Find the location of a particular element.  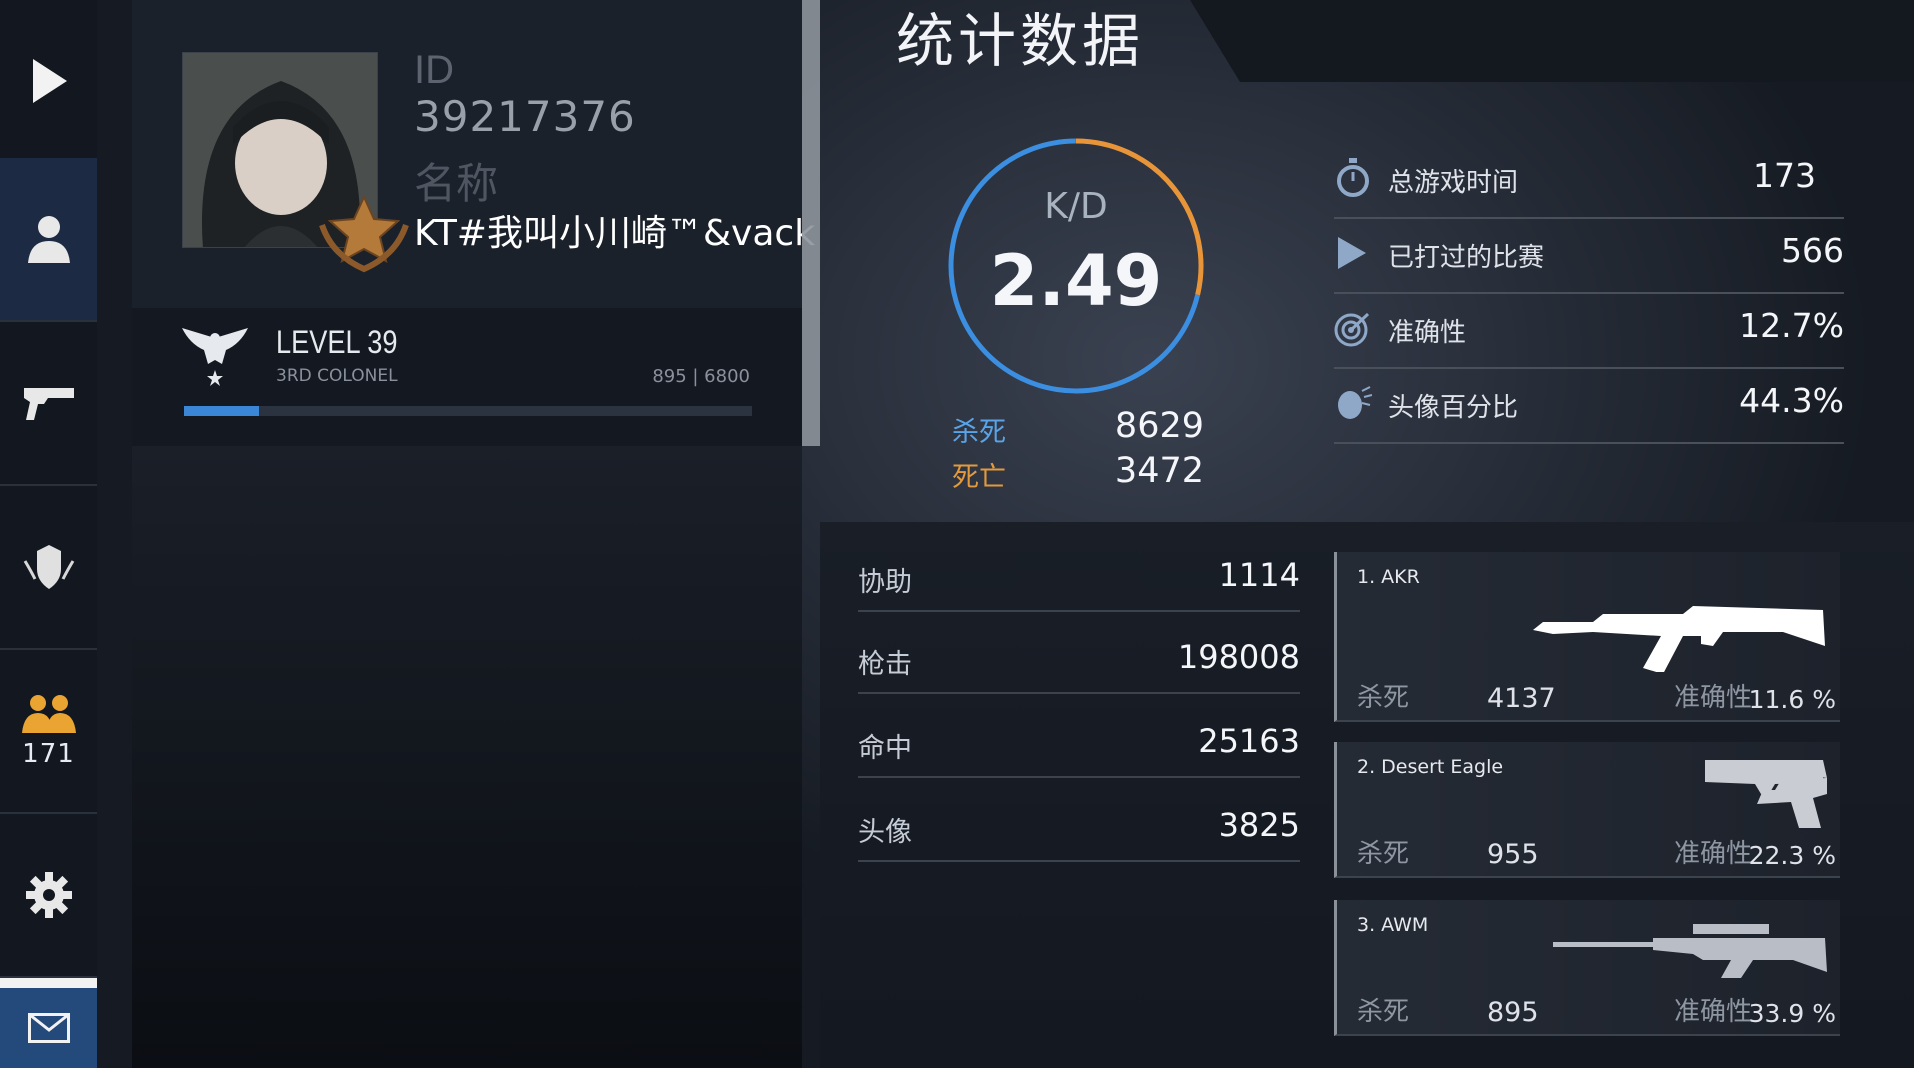

weapon-kills-value: 955 is located at coordinates (1513, 854).